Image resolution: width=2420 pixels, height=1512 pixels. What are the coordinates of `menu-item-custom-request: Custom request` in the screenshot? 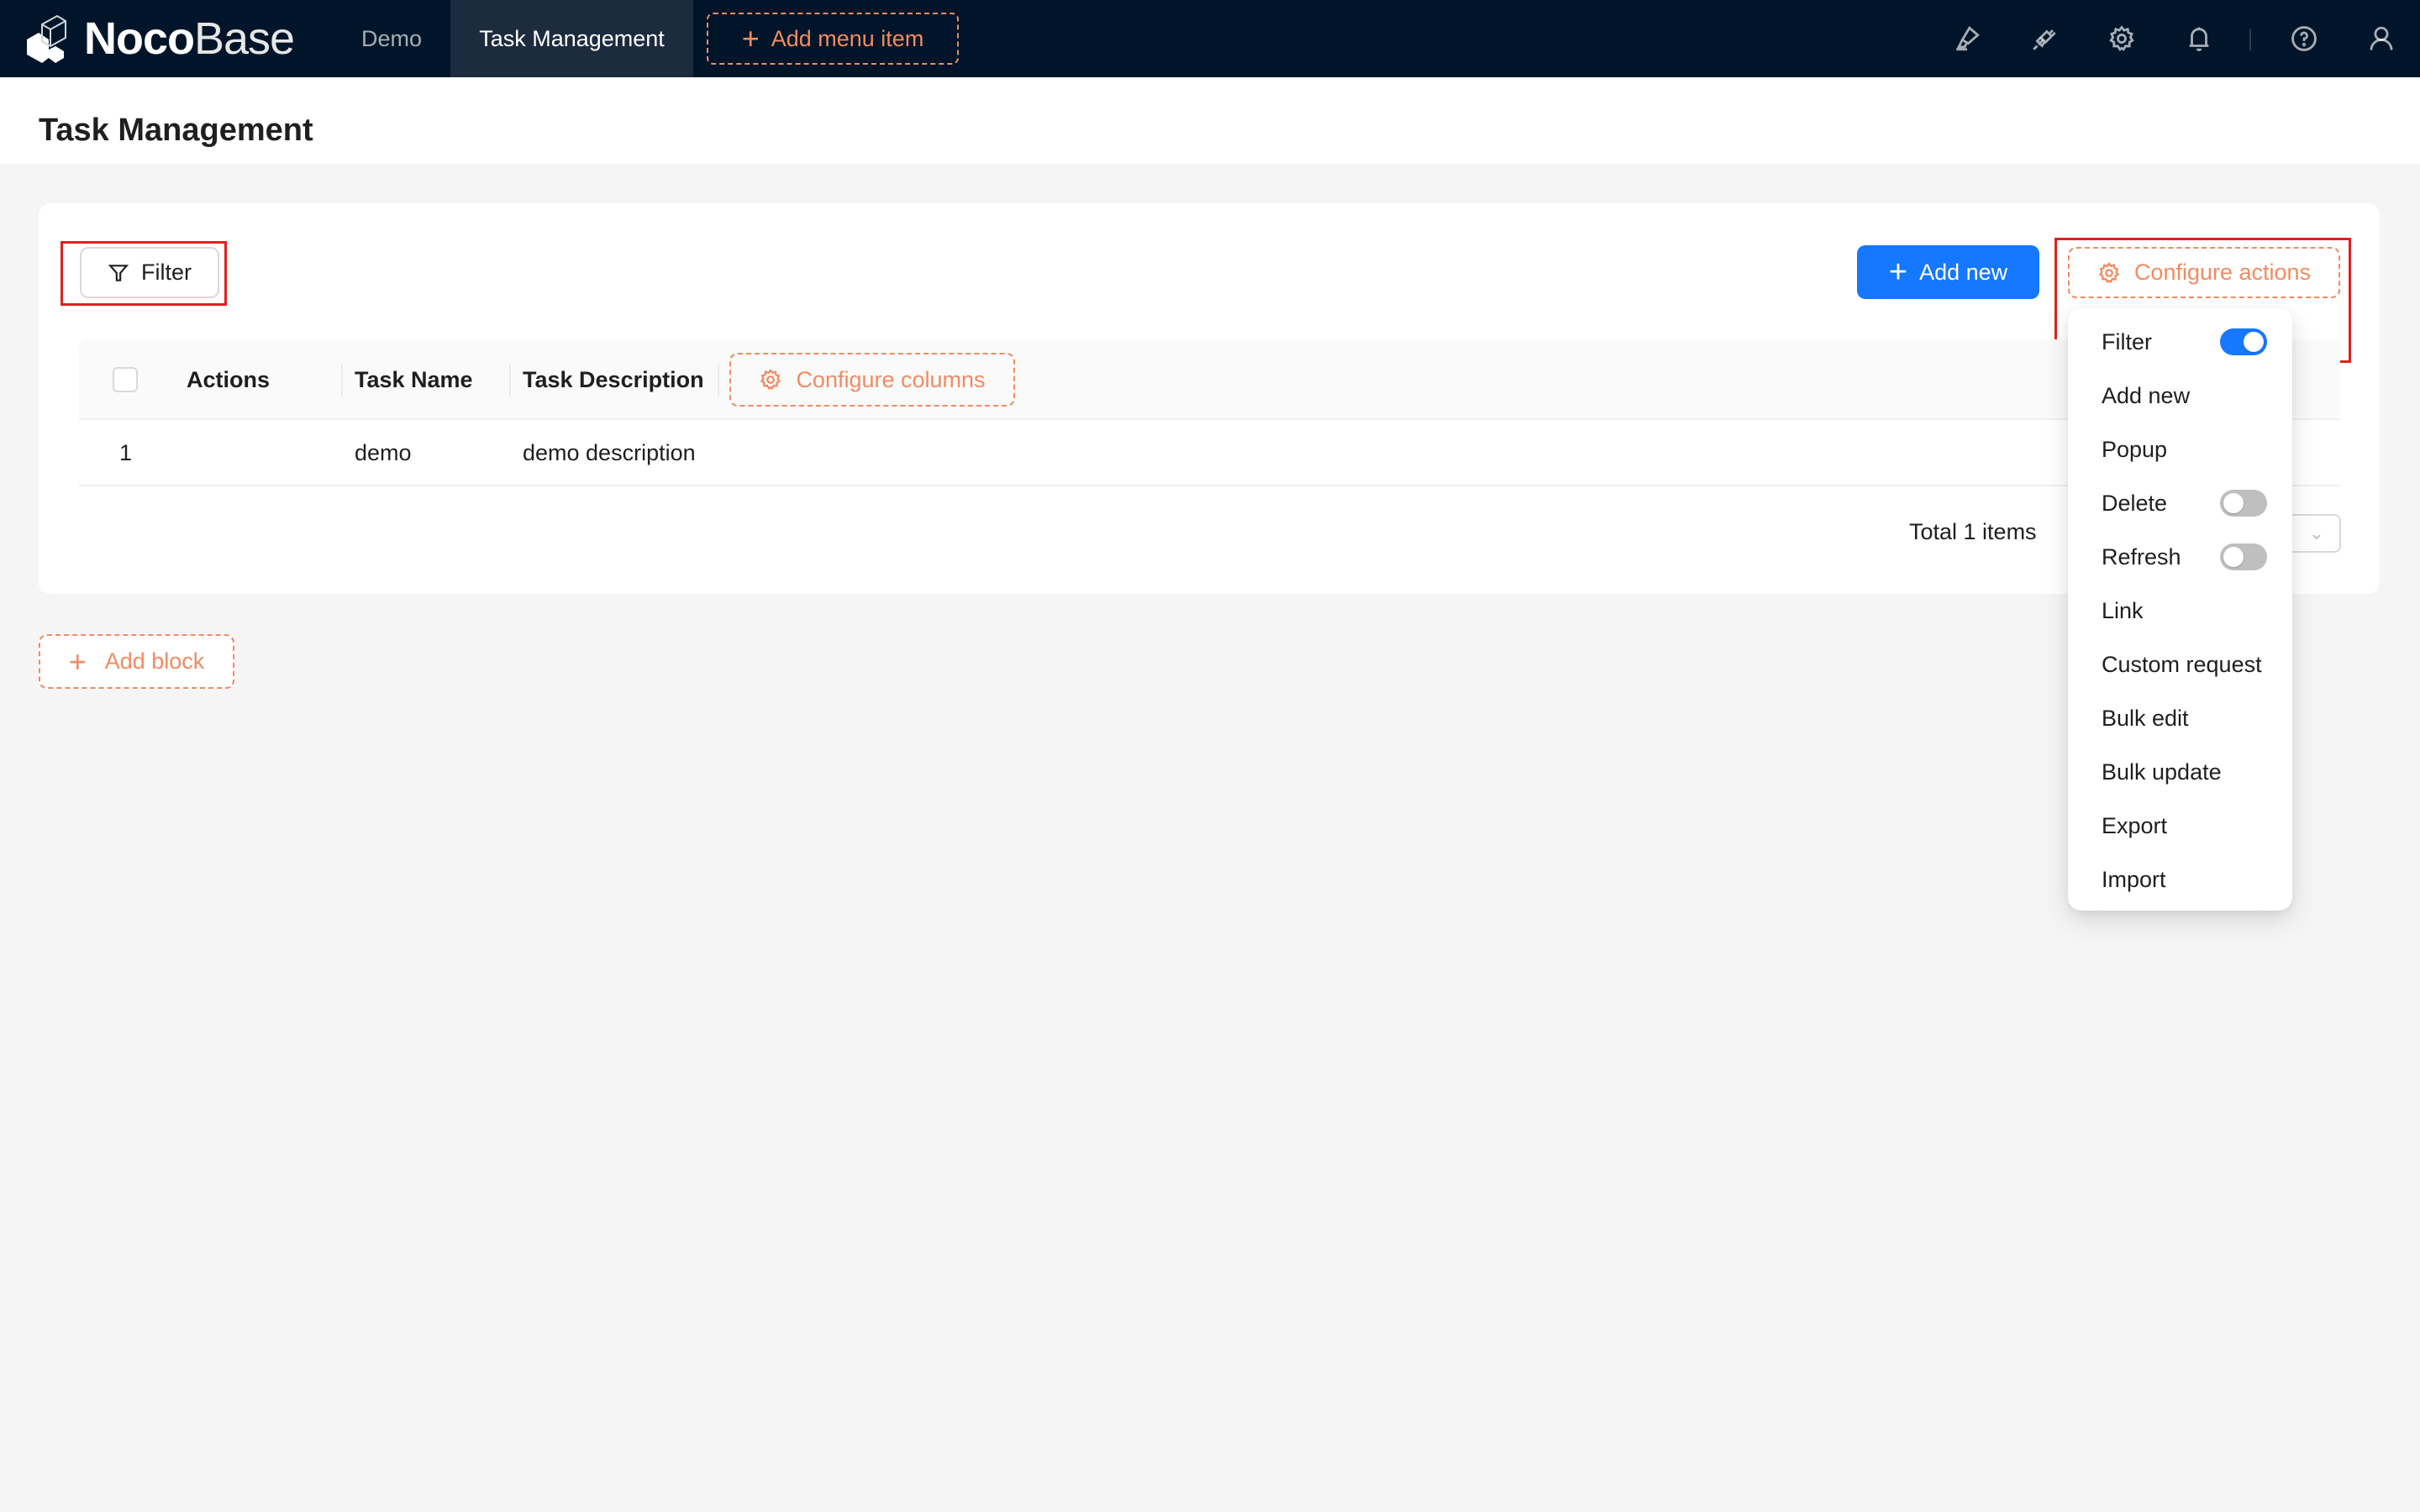 It's located at (2180, 664).